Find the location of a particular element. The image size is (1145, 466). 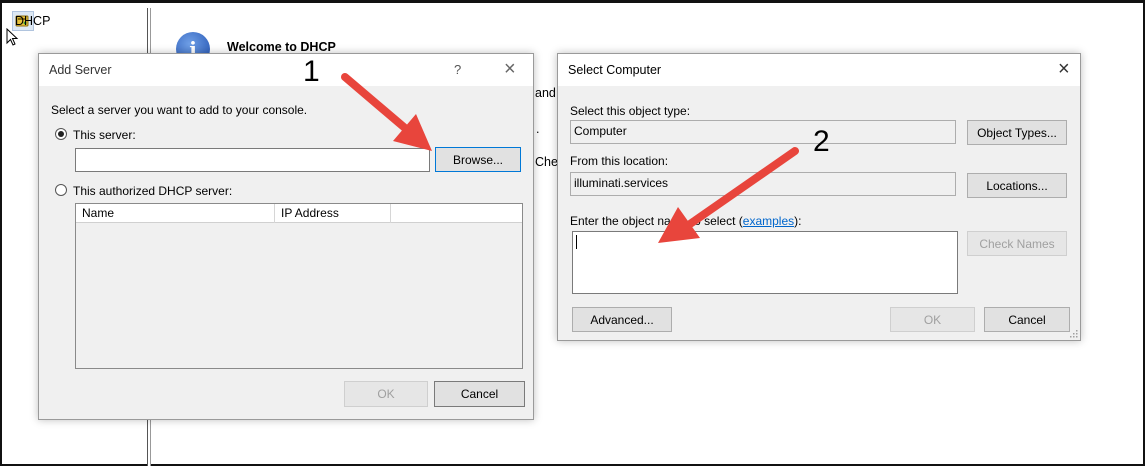

annotation-arrows is located at coordinates (570, 158).